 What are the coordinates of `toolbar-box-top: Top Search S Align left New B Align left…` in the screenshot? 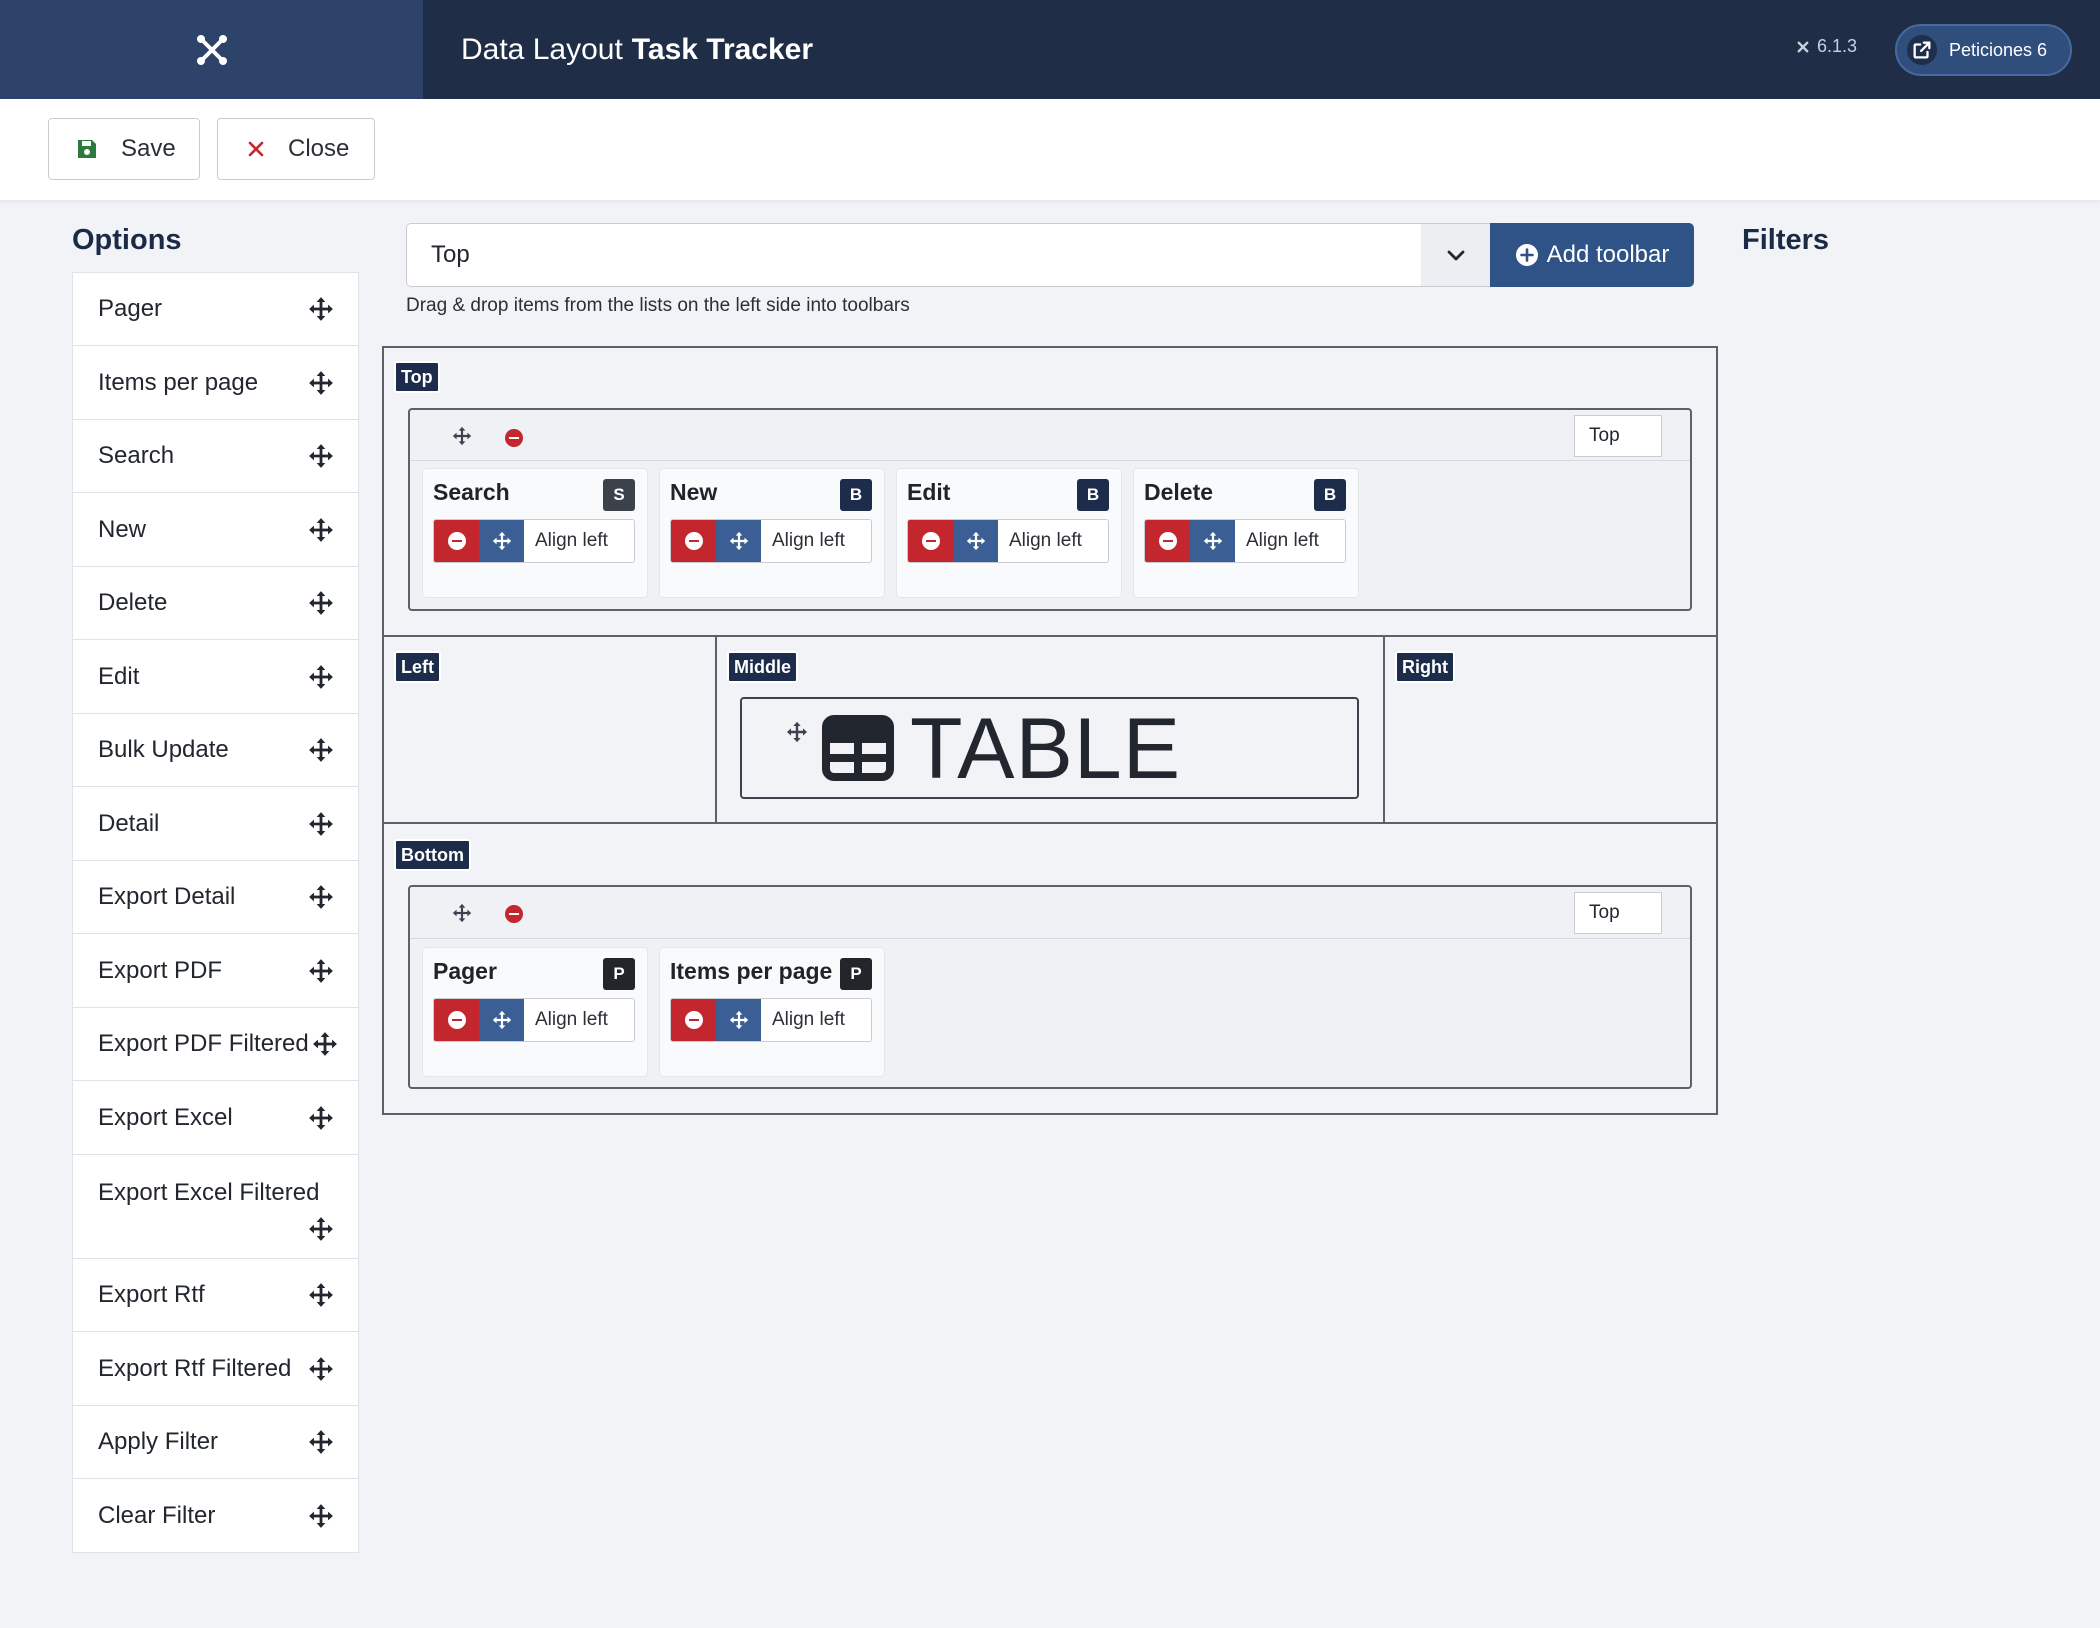 It's located at (1050, 509).